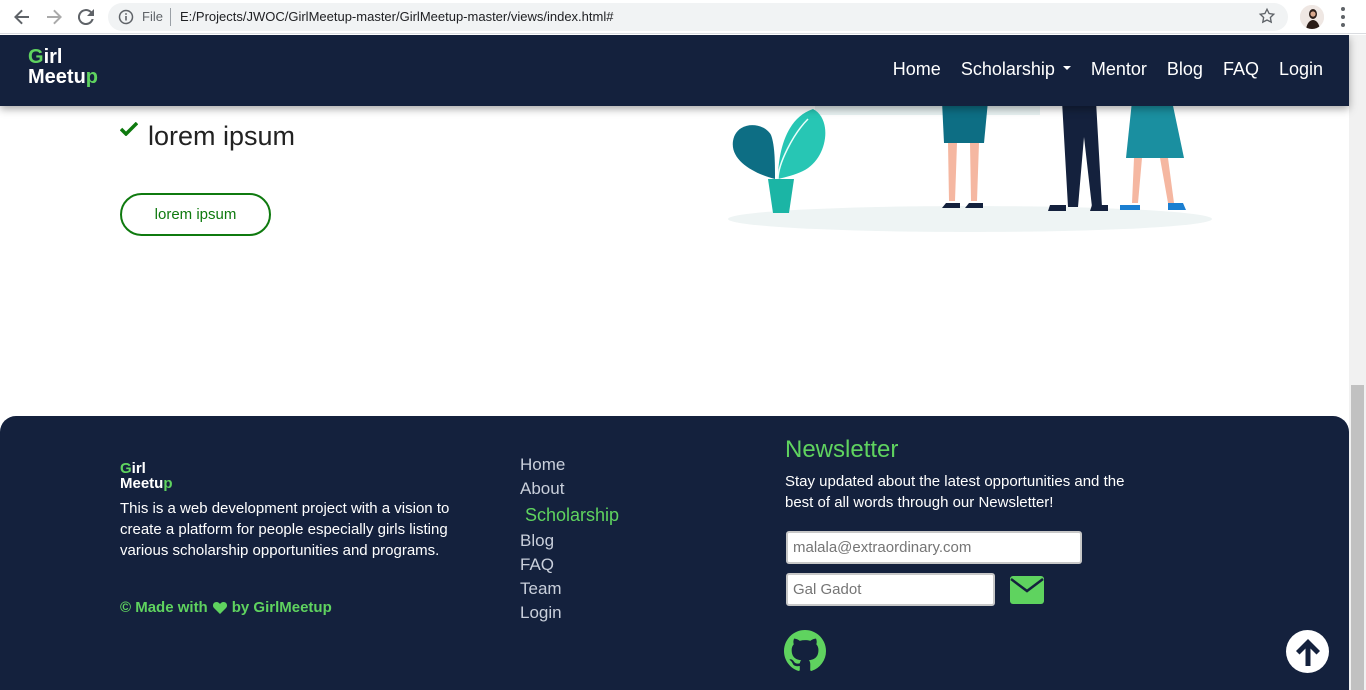  I want to click on footer-link-faq: FAQ, so click(569, 565).